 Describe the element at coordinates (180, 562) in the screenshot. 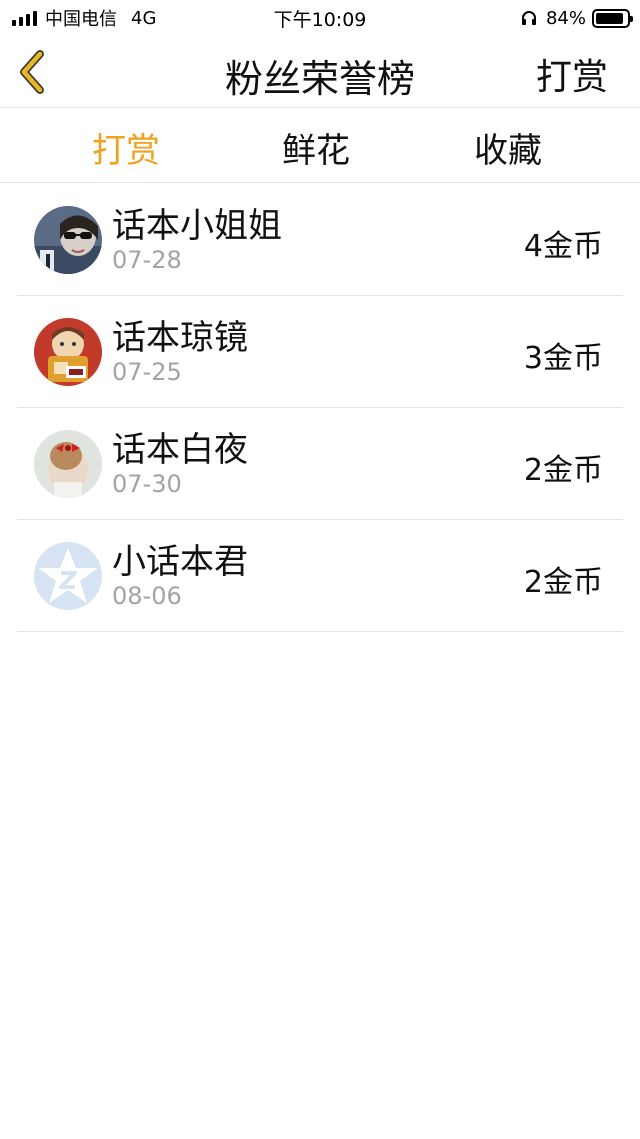

I see `fan-name: 小话本君` at that location.